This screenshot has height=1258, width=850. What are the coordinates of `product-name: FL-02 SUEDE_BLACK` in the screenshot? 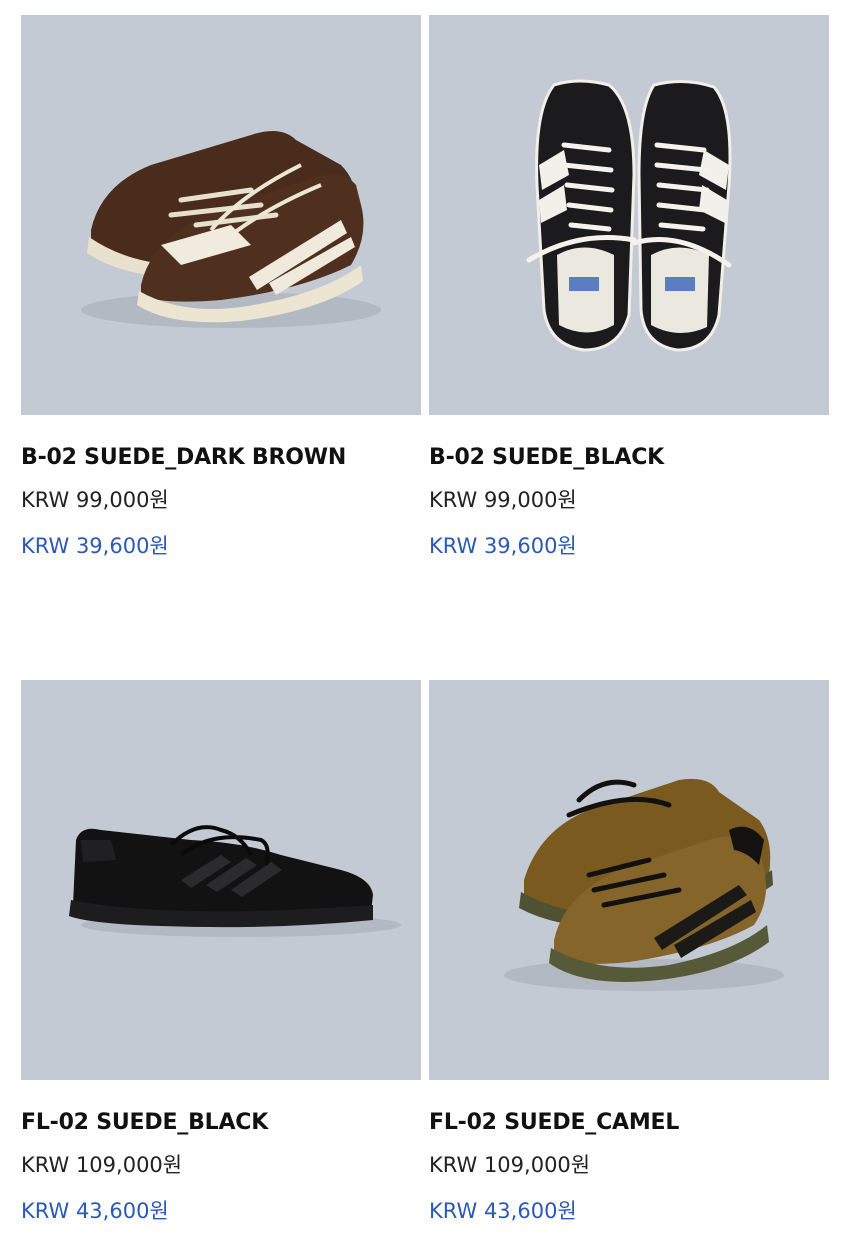 It's located at (221, 1122).